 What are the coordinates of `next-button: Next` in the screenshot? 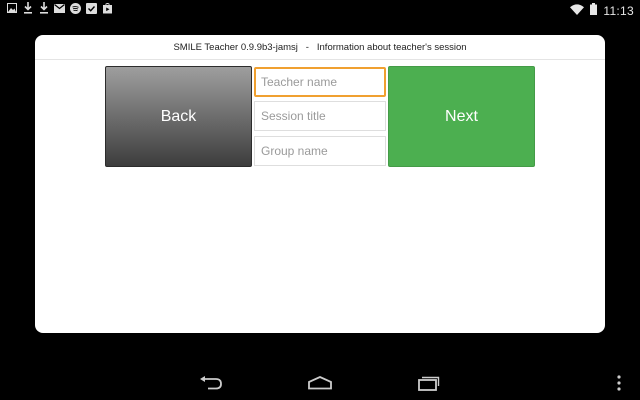 It's located at (461, 116).